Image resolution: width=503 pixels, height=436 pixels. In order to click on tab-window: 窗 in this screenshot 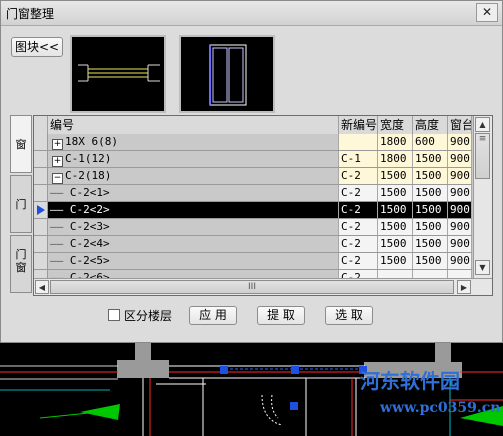, I will do `click(21, 144)`.